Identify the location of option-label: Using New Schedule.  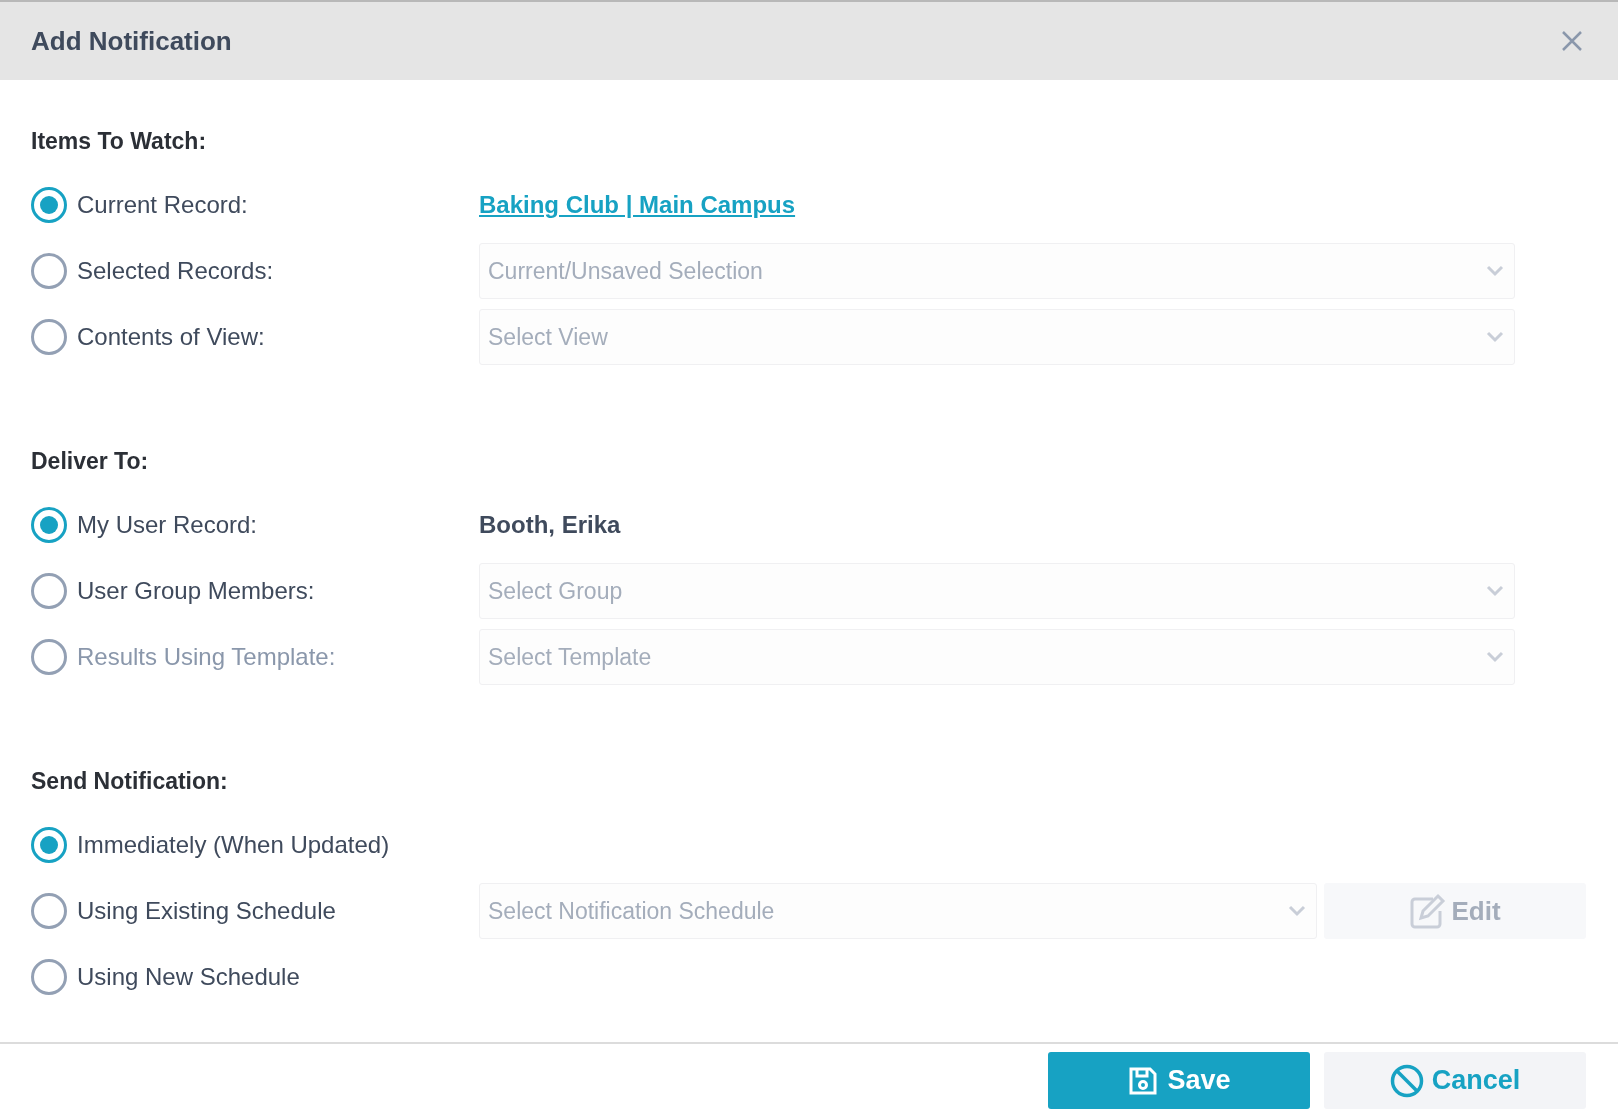
(188, 977).